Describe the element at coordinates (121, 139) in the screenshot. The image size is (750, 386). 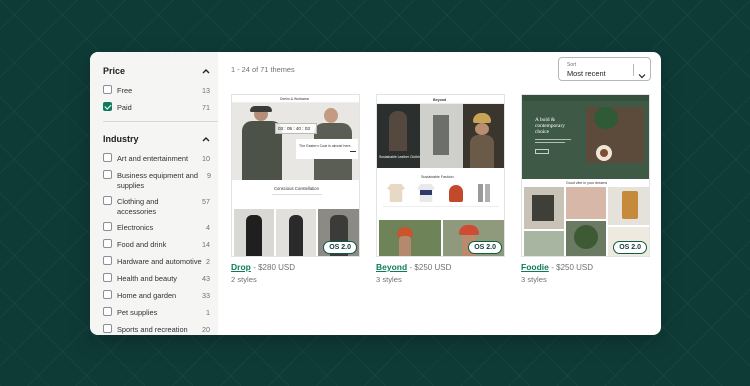
I see `industry-filter-title: Industry` at that location.